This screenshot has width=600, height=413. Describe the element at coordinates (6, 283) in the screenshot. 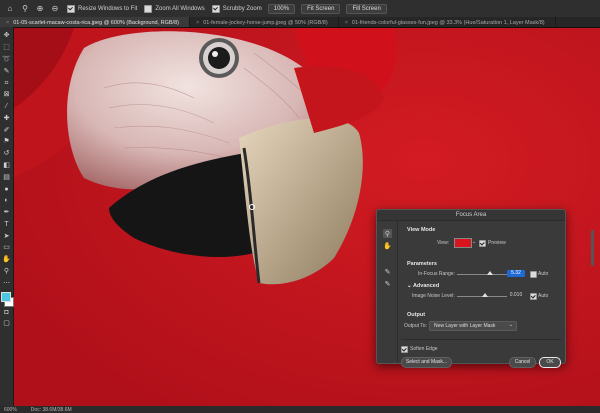

I see `more-tools-icon: ⋯` at that location.